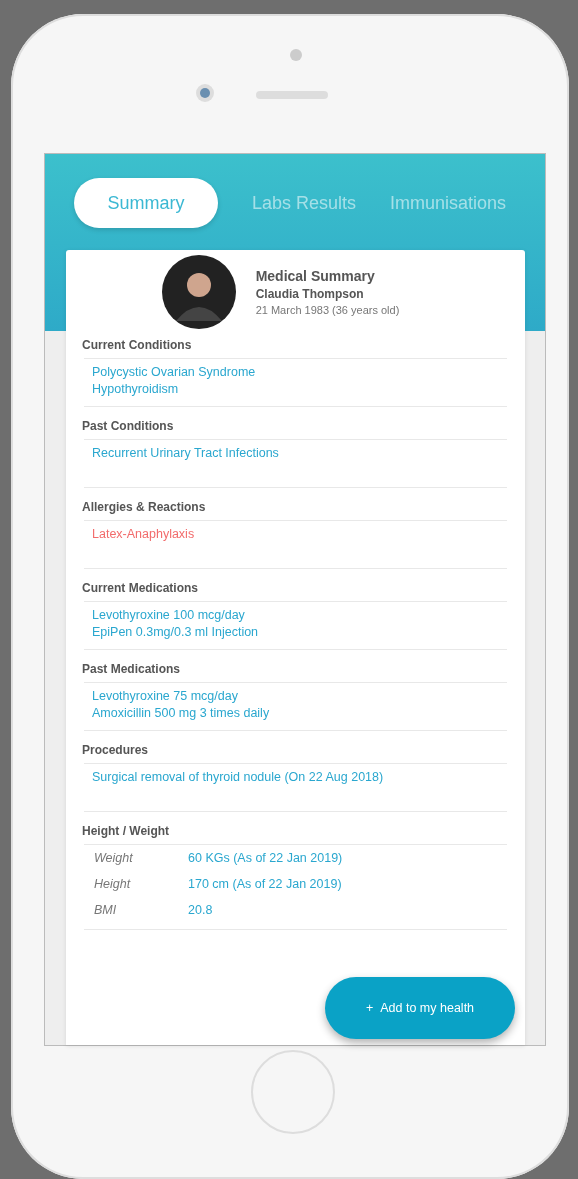 The width and height of the screenshot is (578, 1179). Describe the element at coordinates (176, 632) in the screenshot. I see `list-entry: EpiPen 0.3mg/0.3 ml Injection` at that location.